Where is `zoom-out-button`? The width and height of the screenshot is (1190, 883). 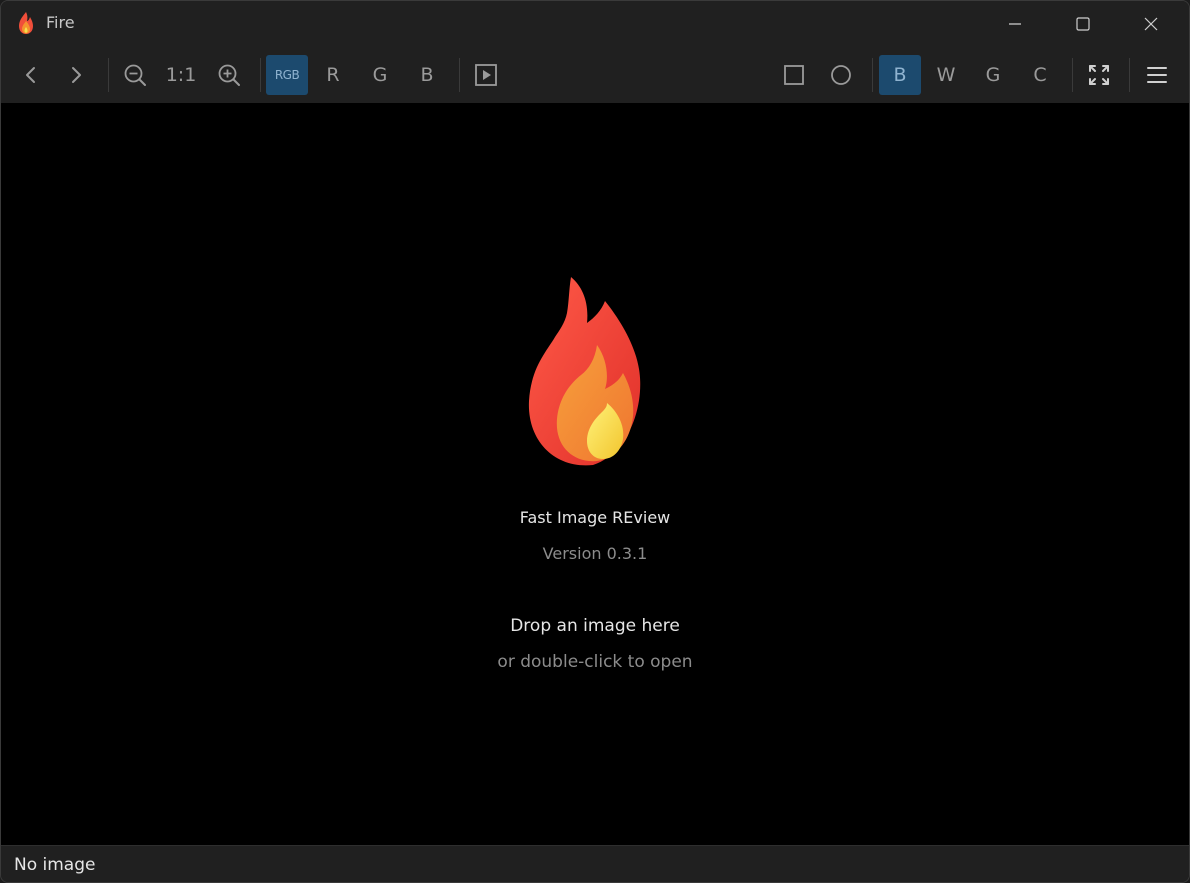
zoom-out-button is located at coordinates (135, 75).